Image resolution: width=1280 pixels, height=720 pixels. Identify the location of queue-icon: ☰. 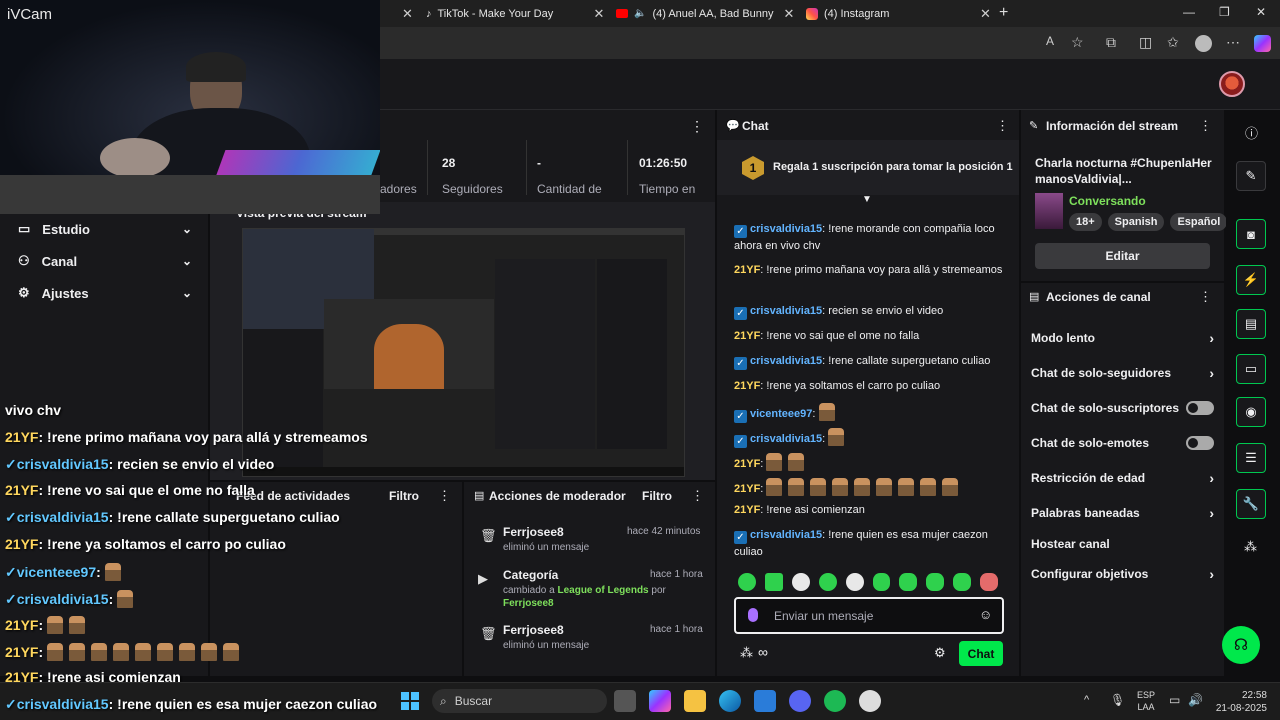
(1251, 458).